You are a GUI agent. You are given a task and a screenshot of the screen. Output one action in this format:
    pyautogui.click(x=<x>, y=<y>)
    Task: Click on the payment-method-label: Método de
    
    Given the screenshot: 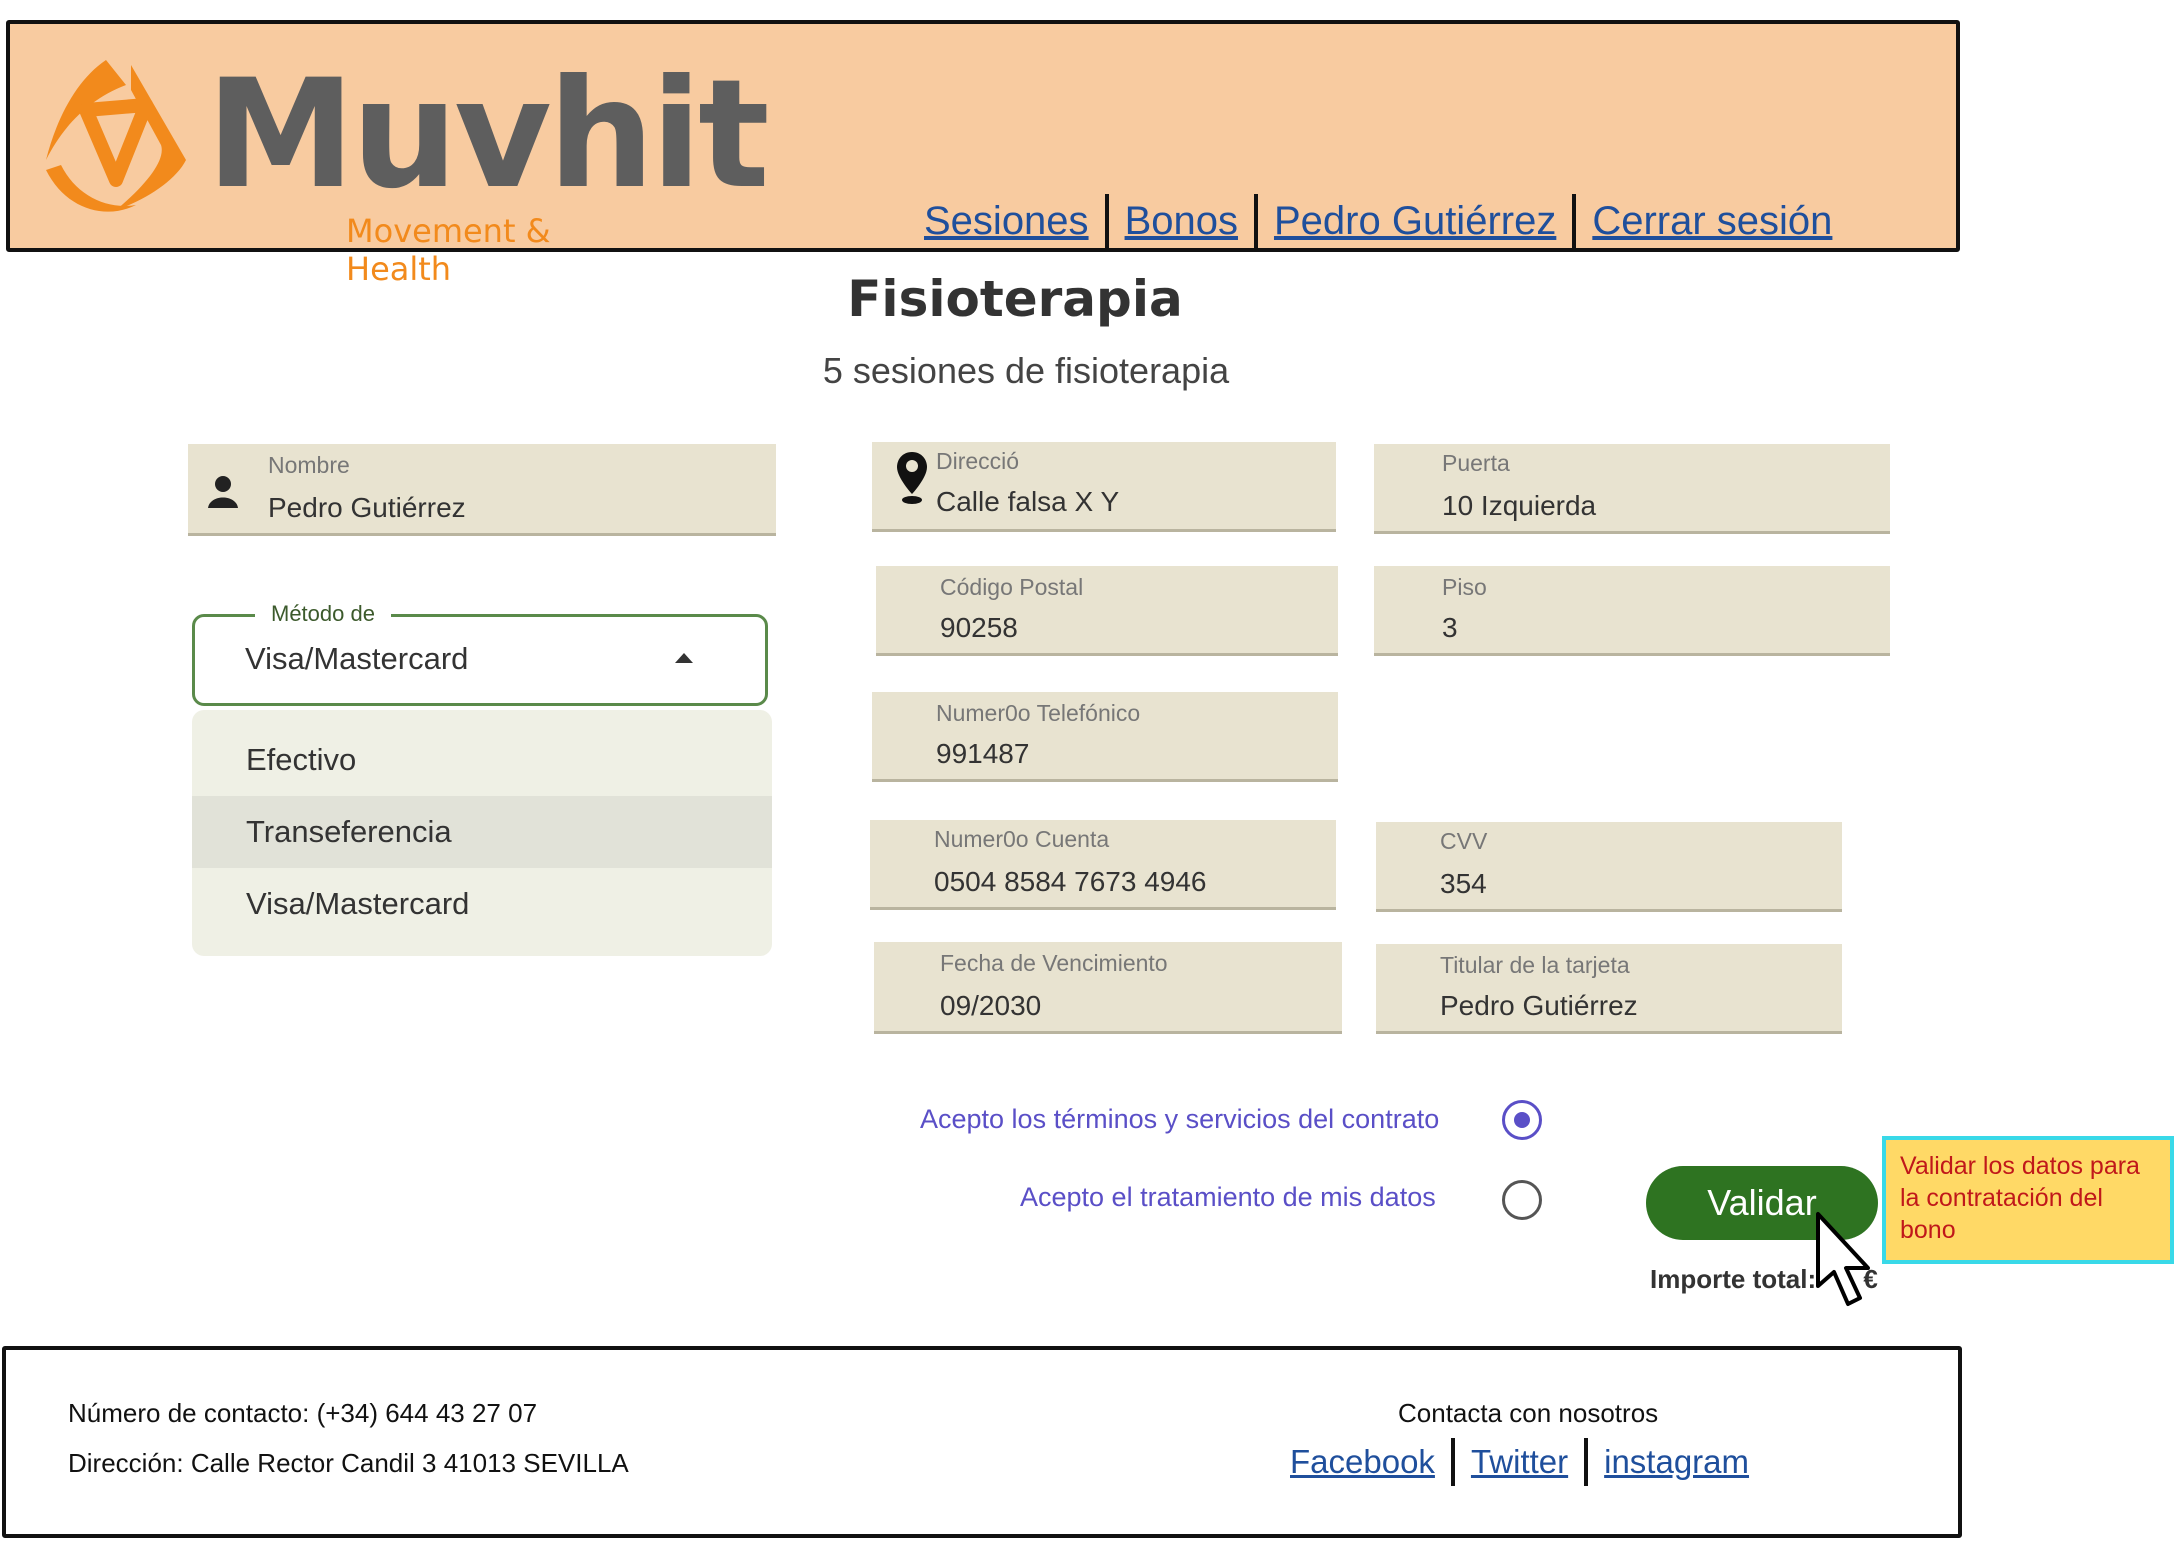 What is the action you would take?
    pyautogui.click(x=323, y=614)
    